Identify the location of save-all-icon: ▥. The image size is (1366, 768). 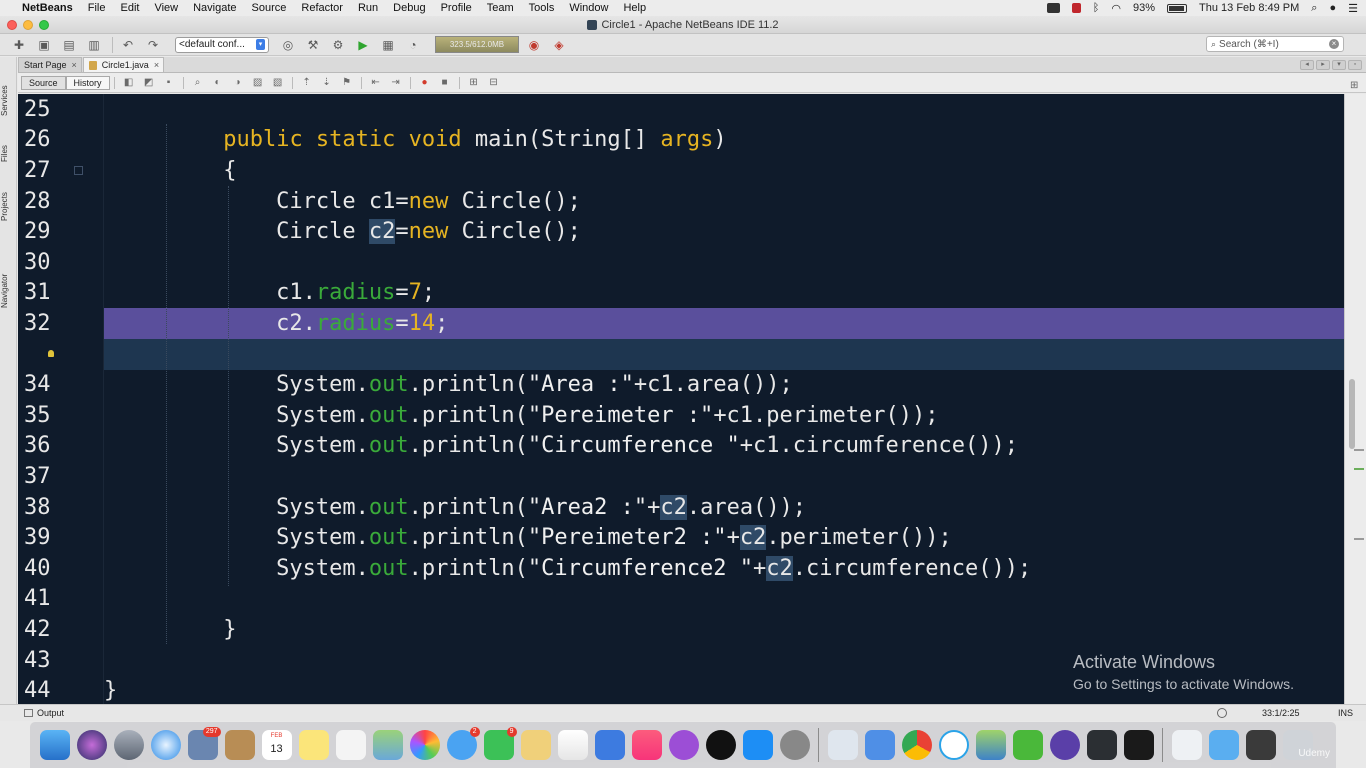
(94, 45).